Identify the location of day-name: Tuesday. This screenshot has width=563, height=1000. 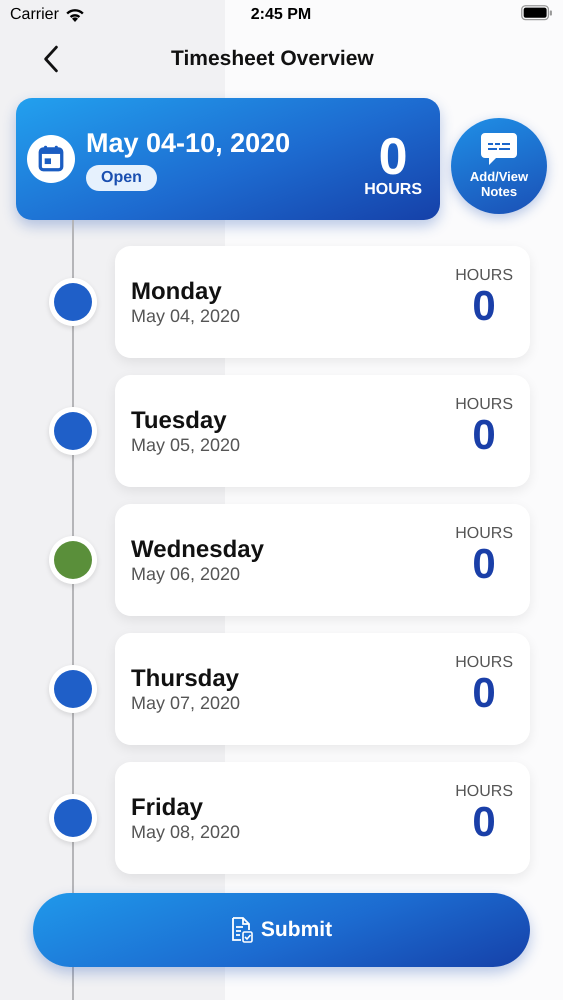
(179, 420).